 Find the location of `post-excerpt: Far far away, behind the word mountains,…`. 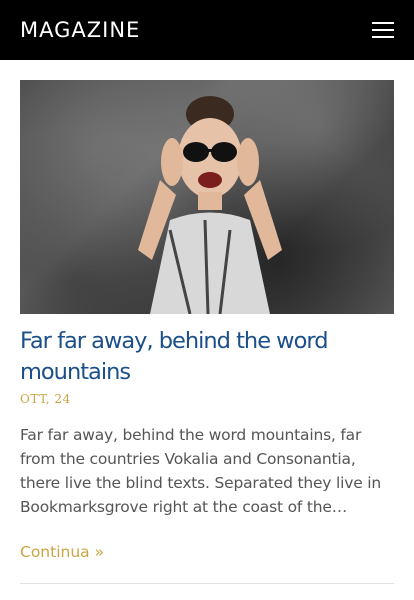

post-excerpt: Far far away, behind the word mountains,… is located at coordinates (200, 471).